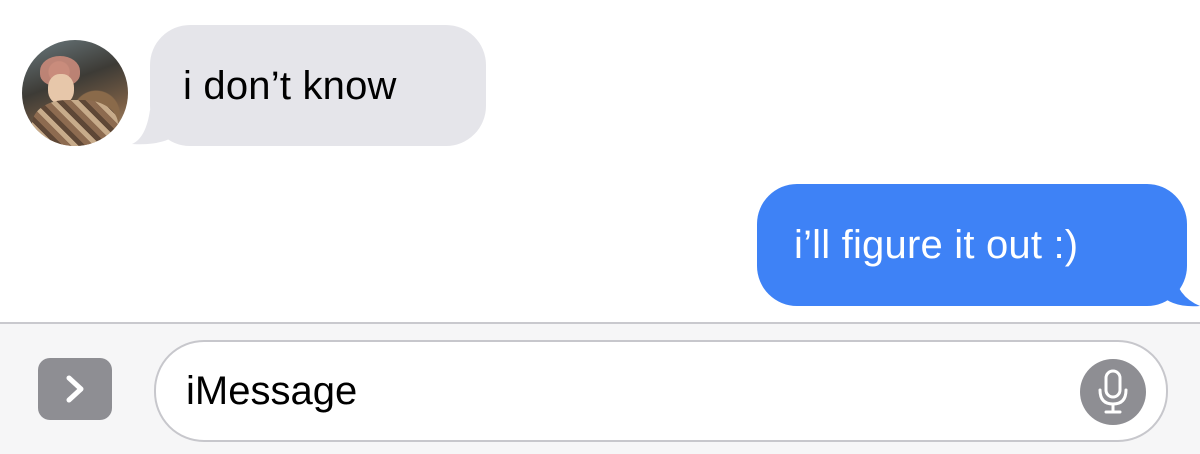  I want to click on outgoing-message-bubble: i’ll figure it out :), so click(972, 245).